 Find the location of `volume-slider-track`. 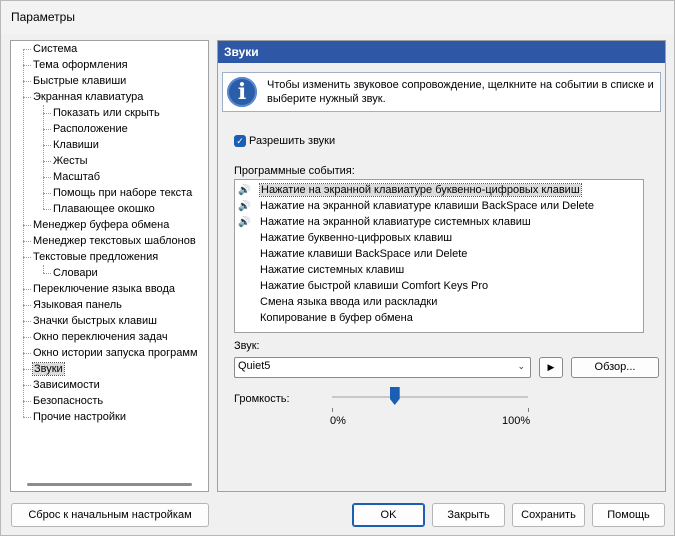

volume-slider-track is located at coordinates (430, 397).